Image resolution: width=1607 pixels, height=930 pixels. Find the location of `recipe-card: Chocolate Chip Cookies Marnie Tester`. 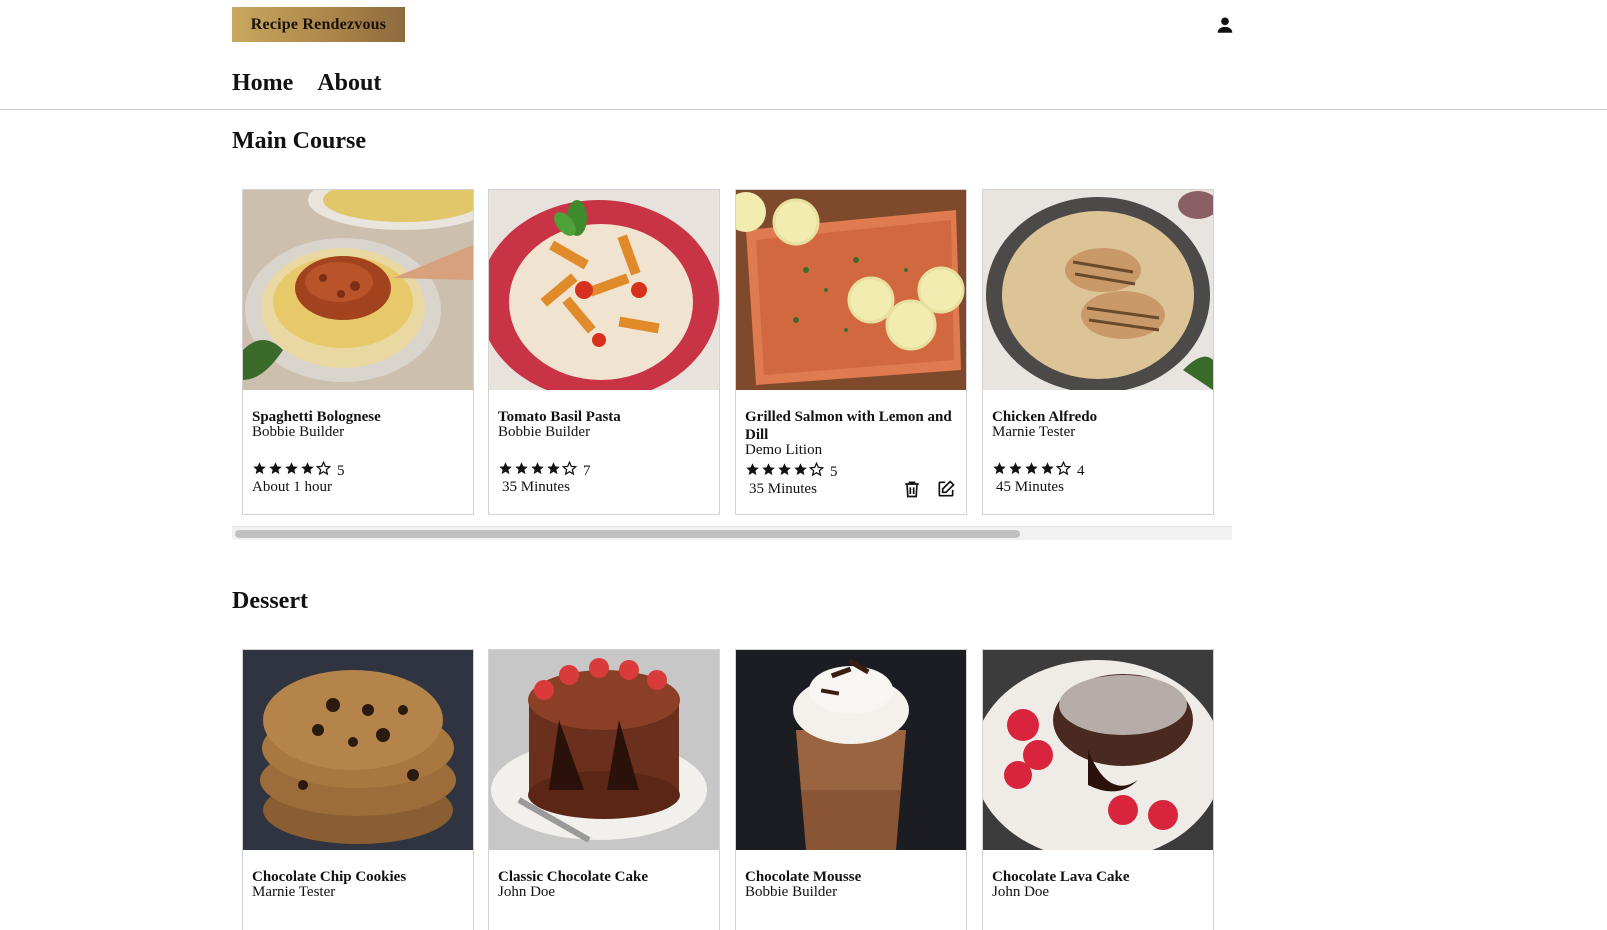

recipe-card: Chocolate Chip Cookies Marnie Tester is located at coordinates (358, 789).